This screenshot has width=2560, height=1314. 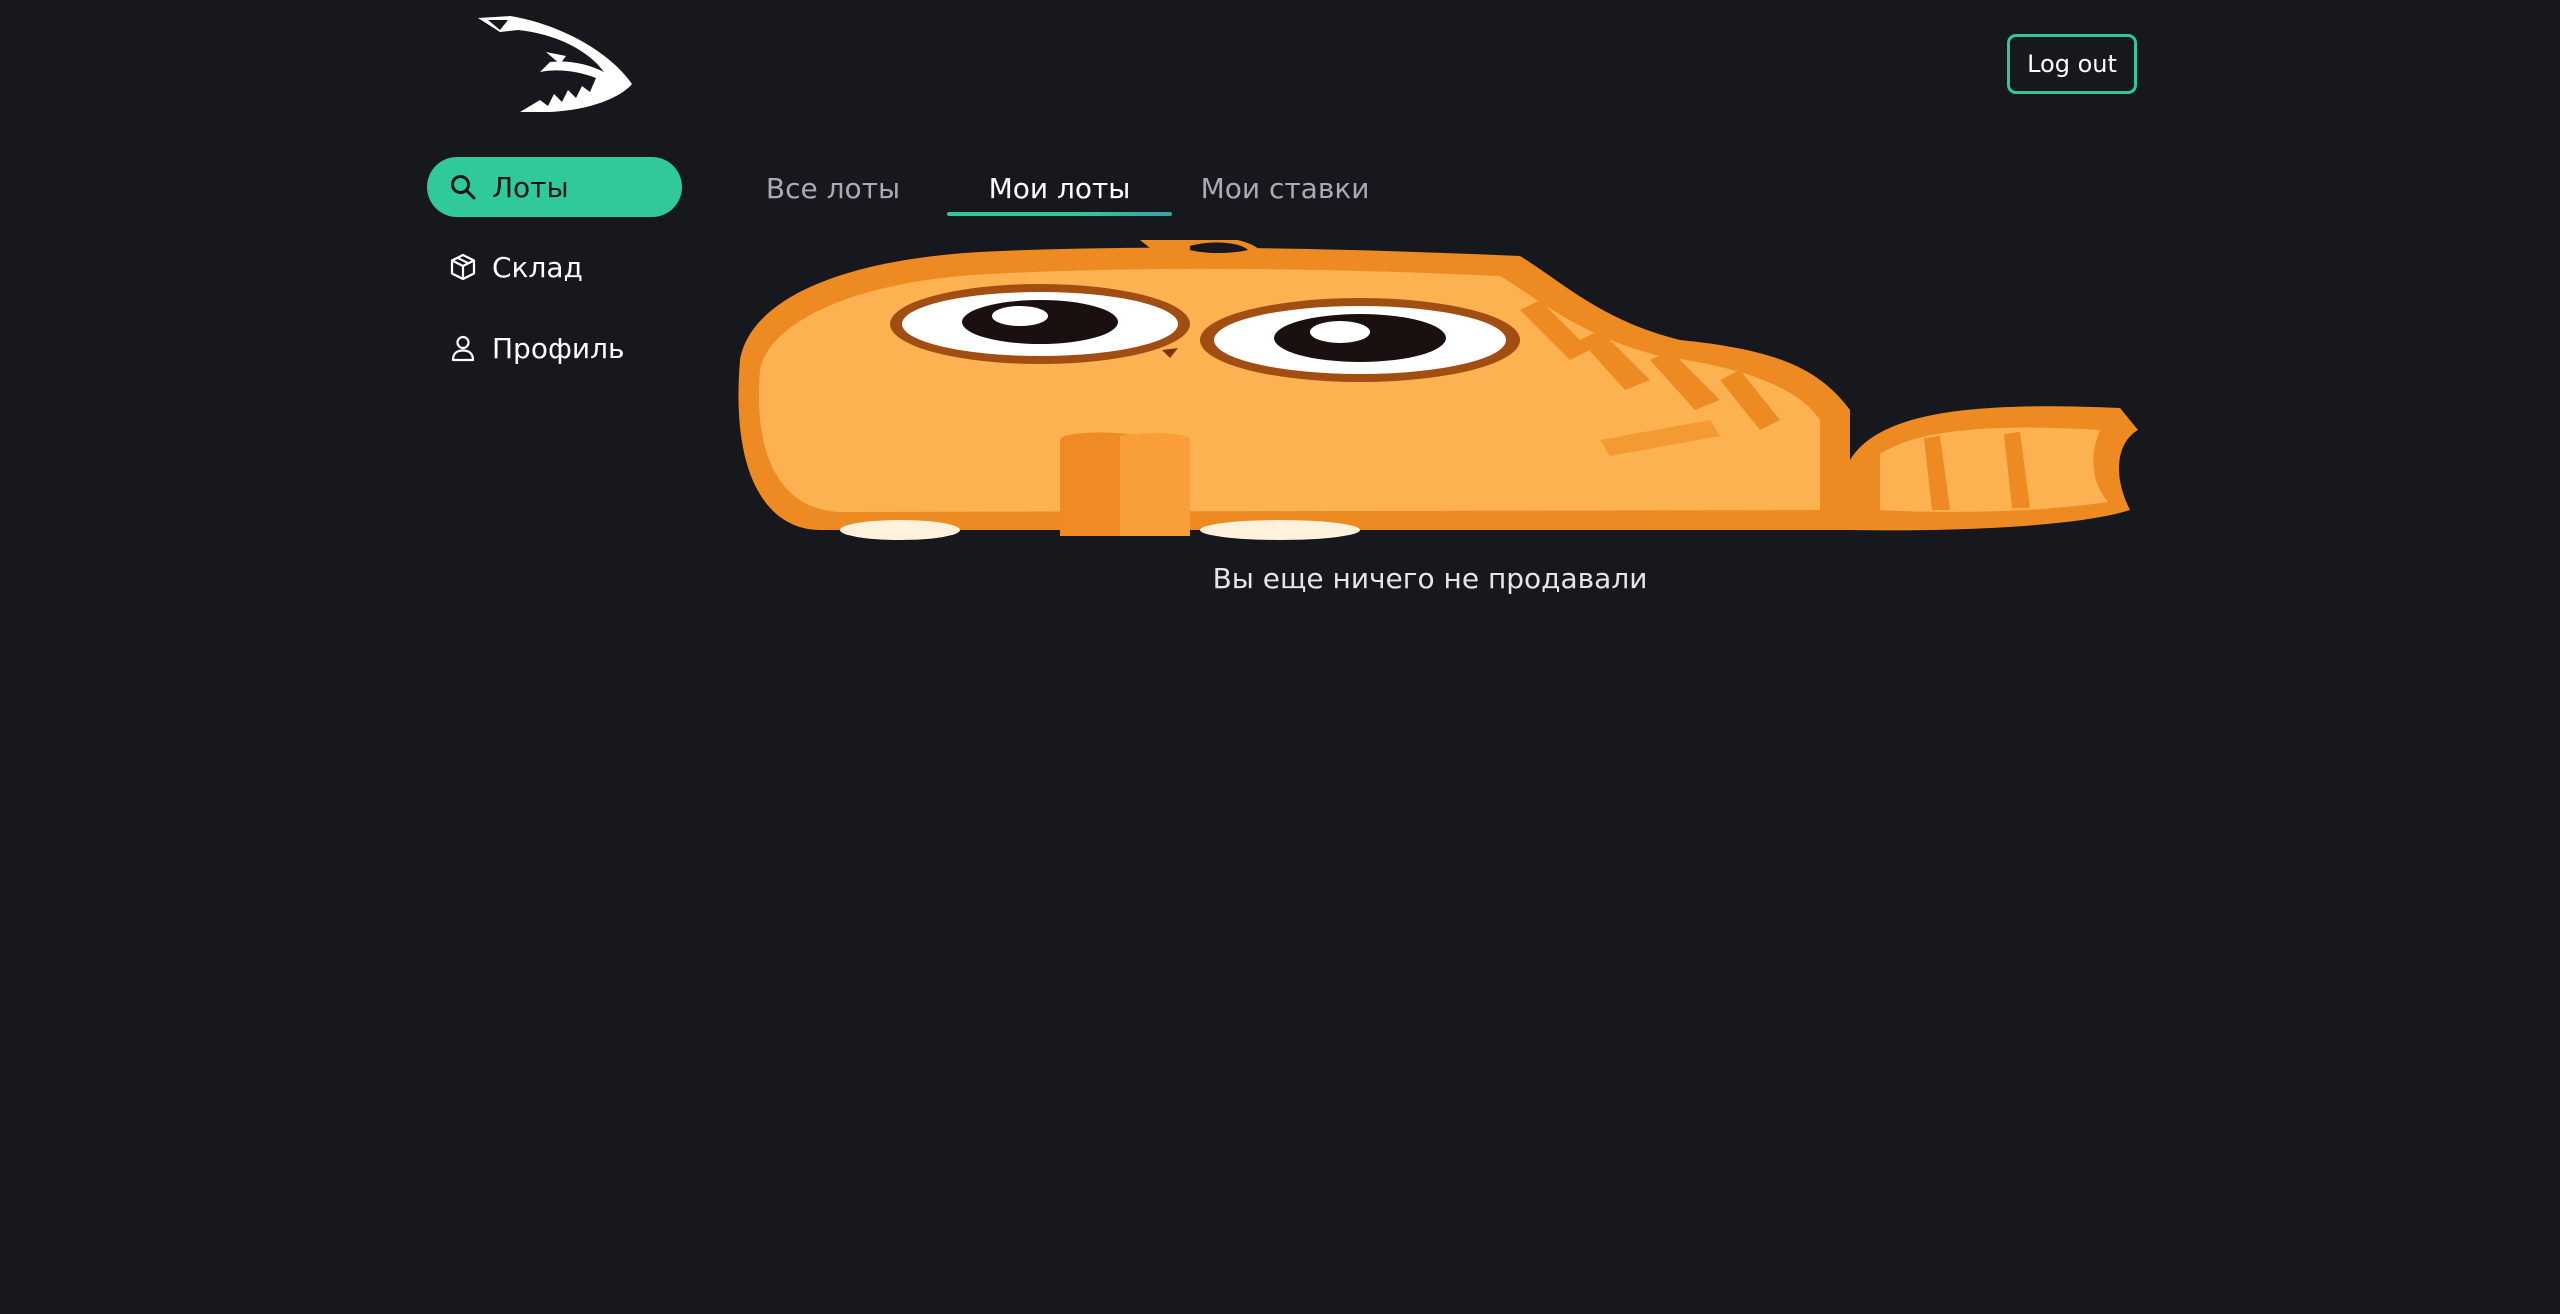 What do you see at coordinates (1059, 214) in the screenshot?
I see `active-tab-indicator` at bounding box center [1059, 214].